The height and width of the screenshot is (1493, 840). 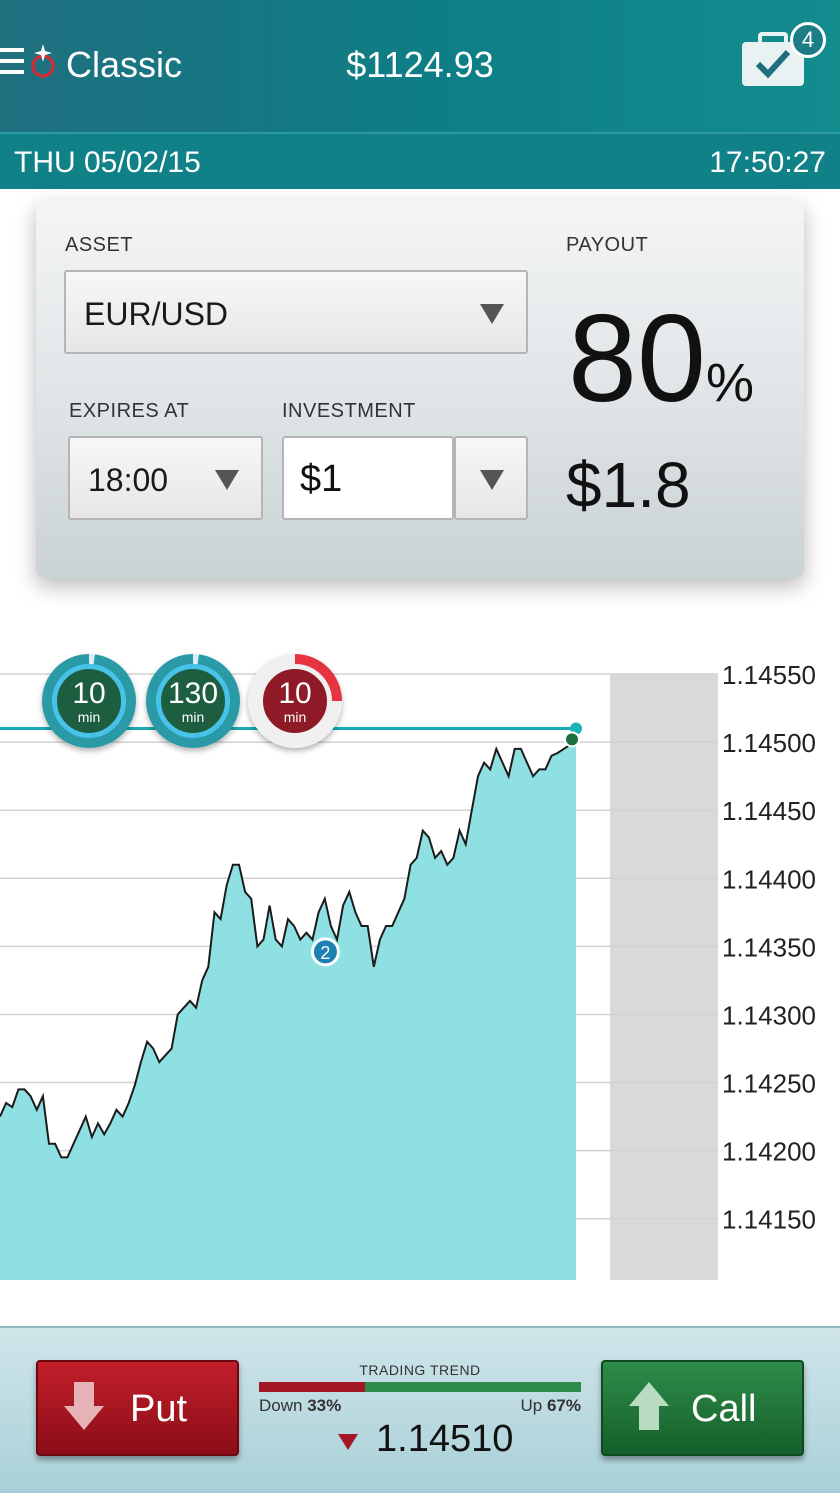 What do you see at coordinates (43, 61) in the screenshot?
I see `logo-icon` at bounding box center [43, 61].